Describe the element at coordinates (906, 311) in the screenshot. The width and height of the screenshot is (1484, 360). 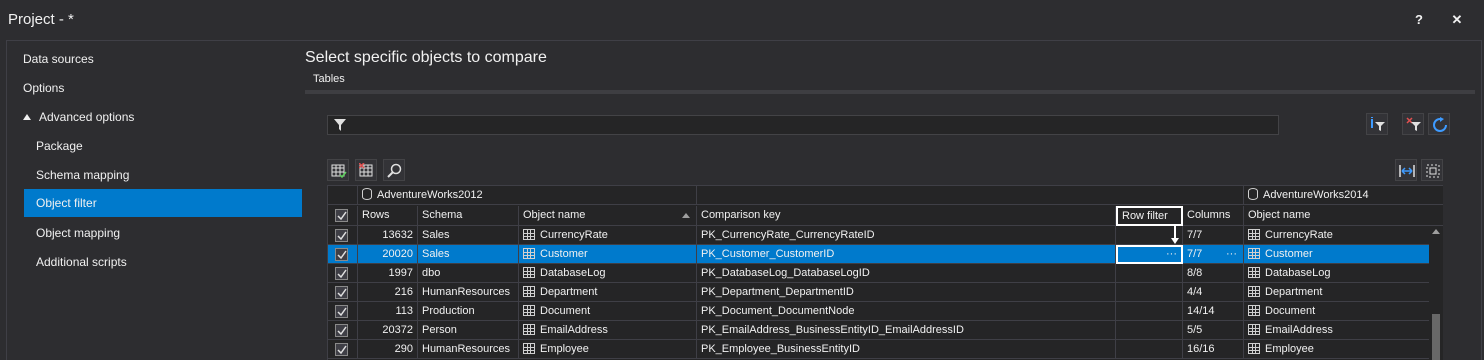
I see `cell-comparison-key: PK_Document_DocumentNode` at that location.